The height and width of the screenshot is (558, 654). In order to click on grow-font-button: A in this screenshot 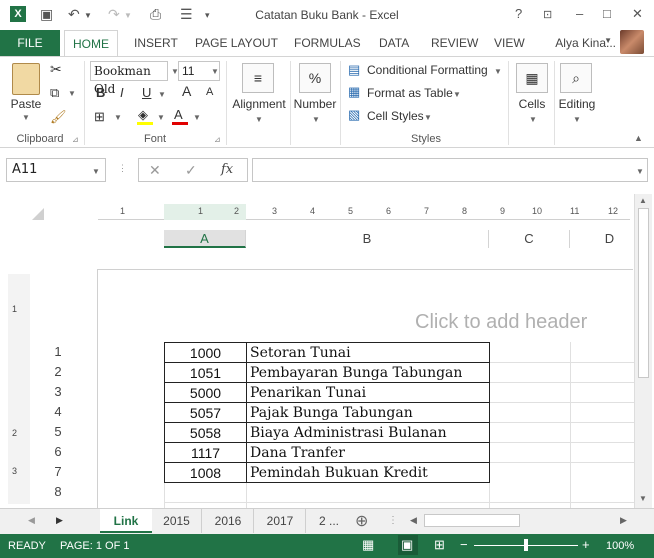, I will do `click(186, 91)`.